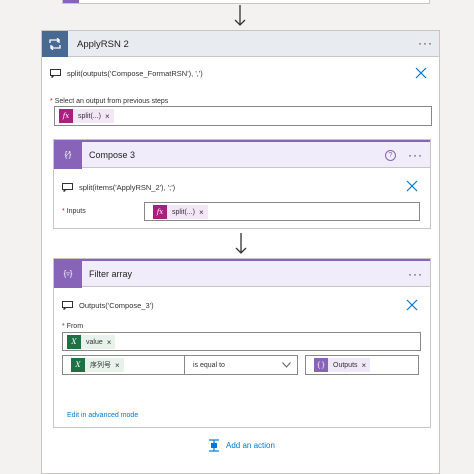  I want to click on from-token-remove: ×, so click(109, 342).